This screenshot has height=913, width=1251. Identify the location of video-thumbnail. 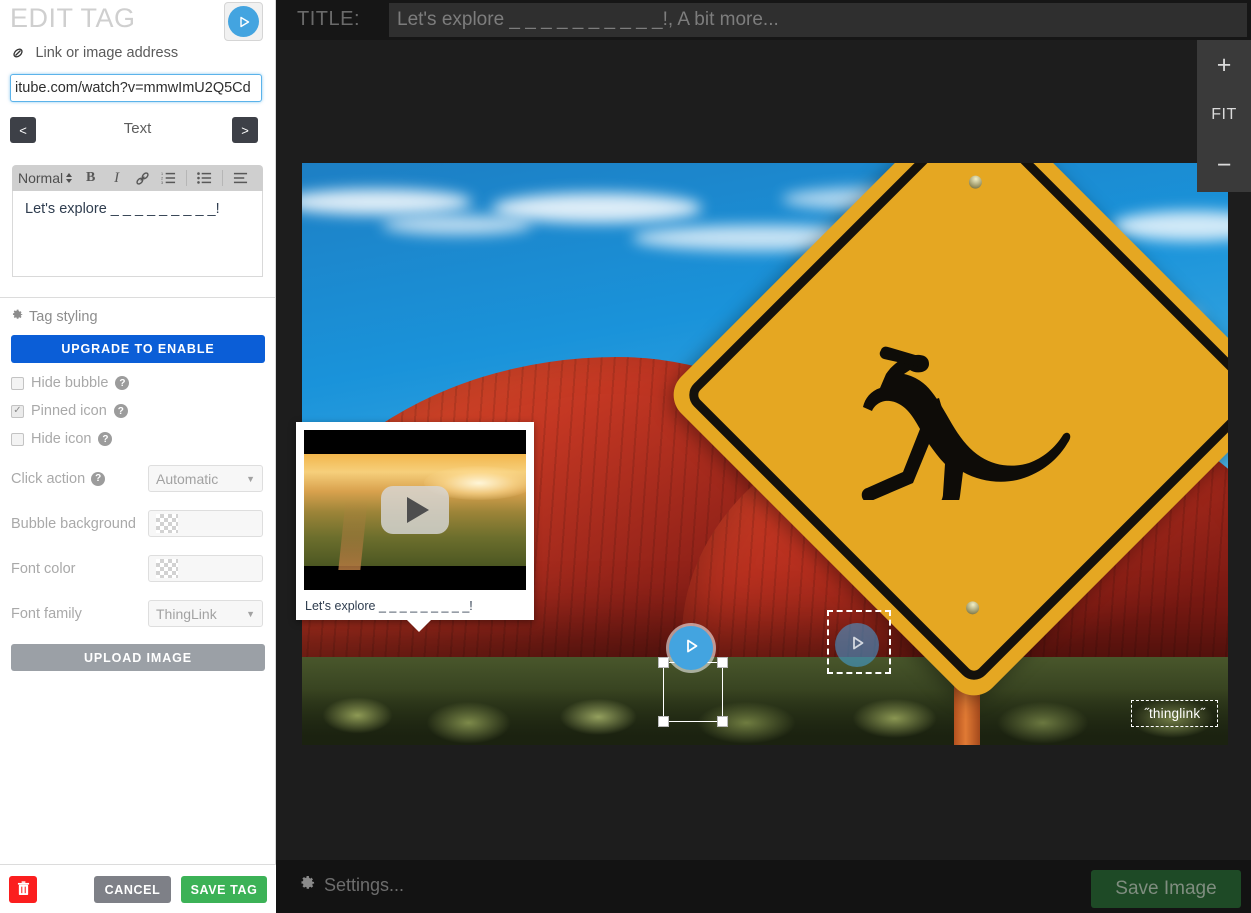
(415, 510).